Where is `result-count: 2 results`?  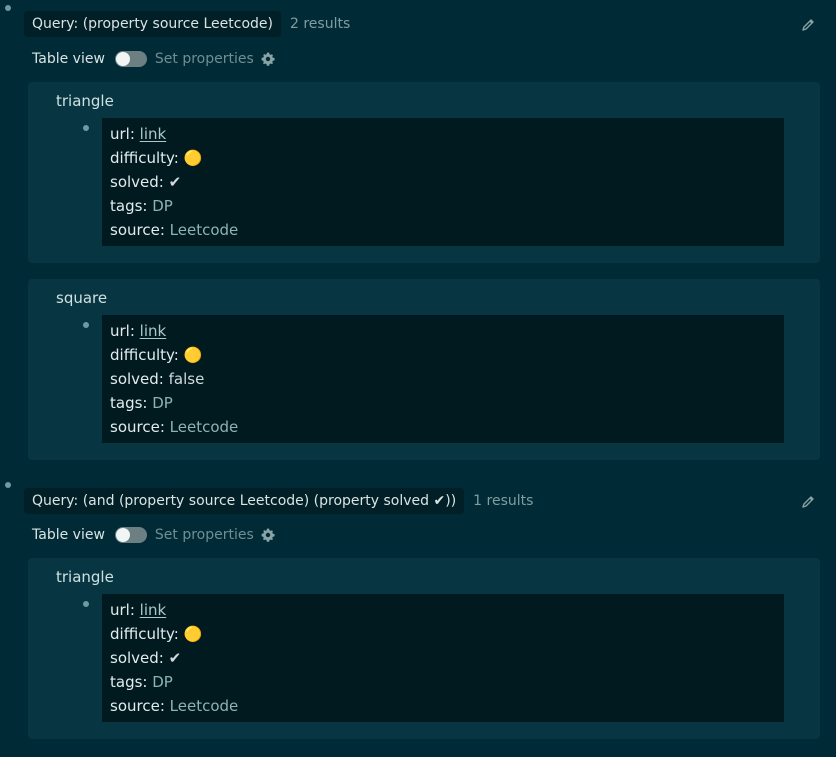 result-count: 2 results is located at coordinates (320, 24).